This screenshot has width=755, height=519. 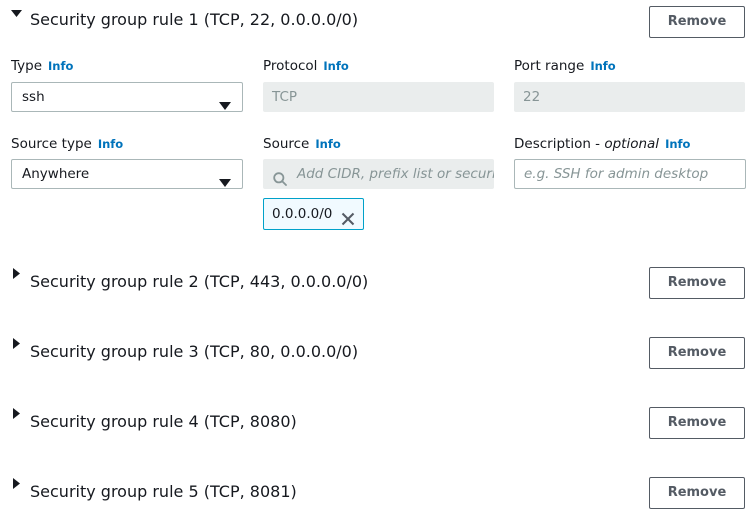 What do you see at coordinates (163, 491) in the screenshot?
I see `rule-5-title: Security group rule 5 (TCP, 8081)` at bounding box center [163, 491].